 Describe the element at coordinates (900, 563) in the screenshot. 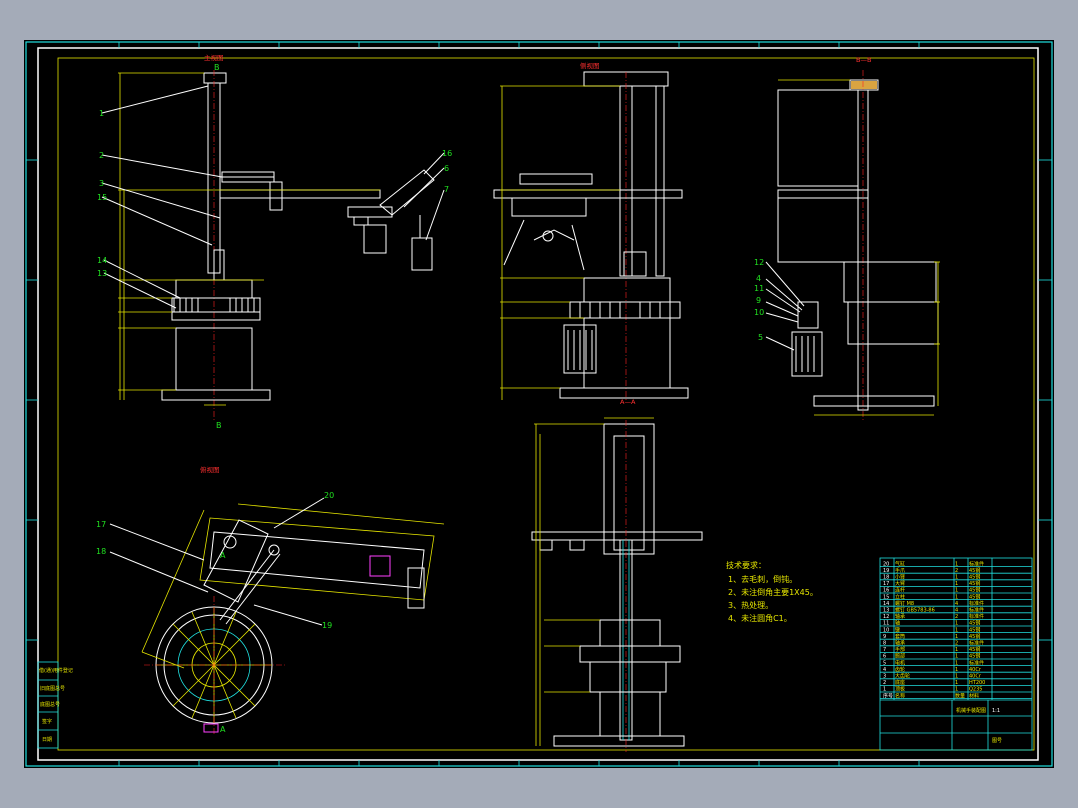

I see `bom-cell: 气缸` at that location.